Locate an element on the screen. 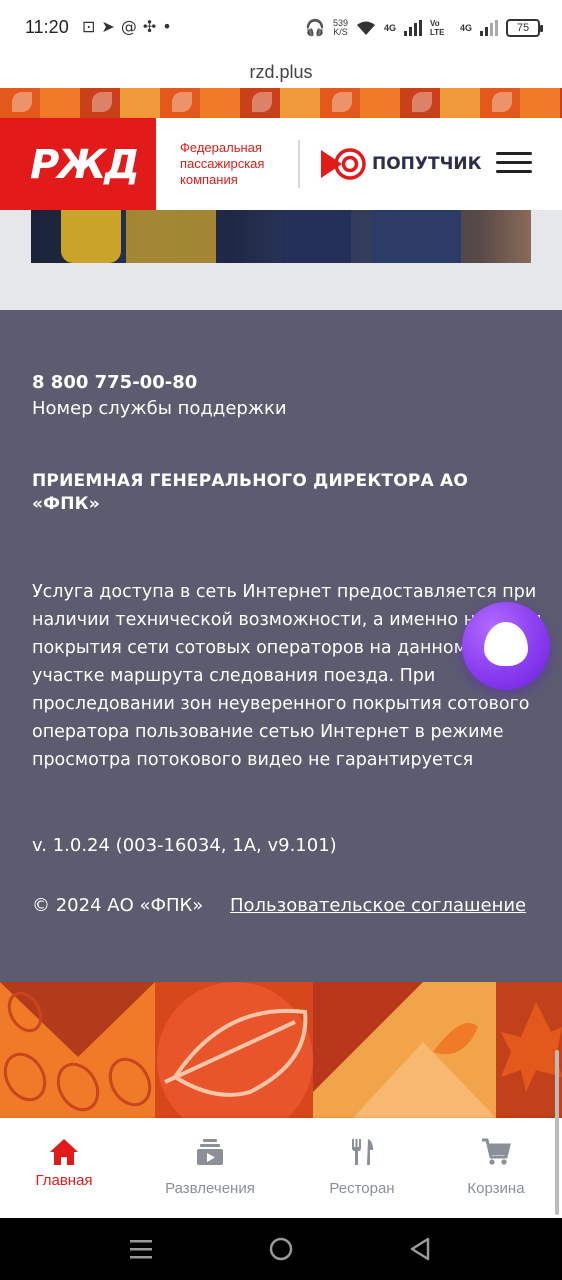 The width and height of the screenshot is (562, 1280). rzd-logo: РЖД is located at coordinates (78, 164).